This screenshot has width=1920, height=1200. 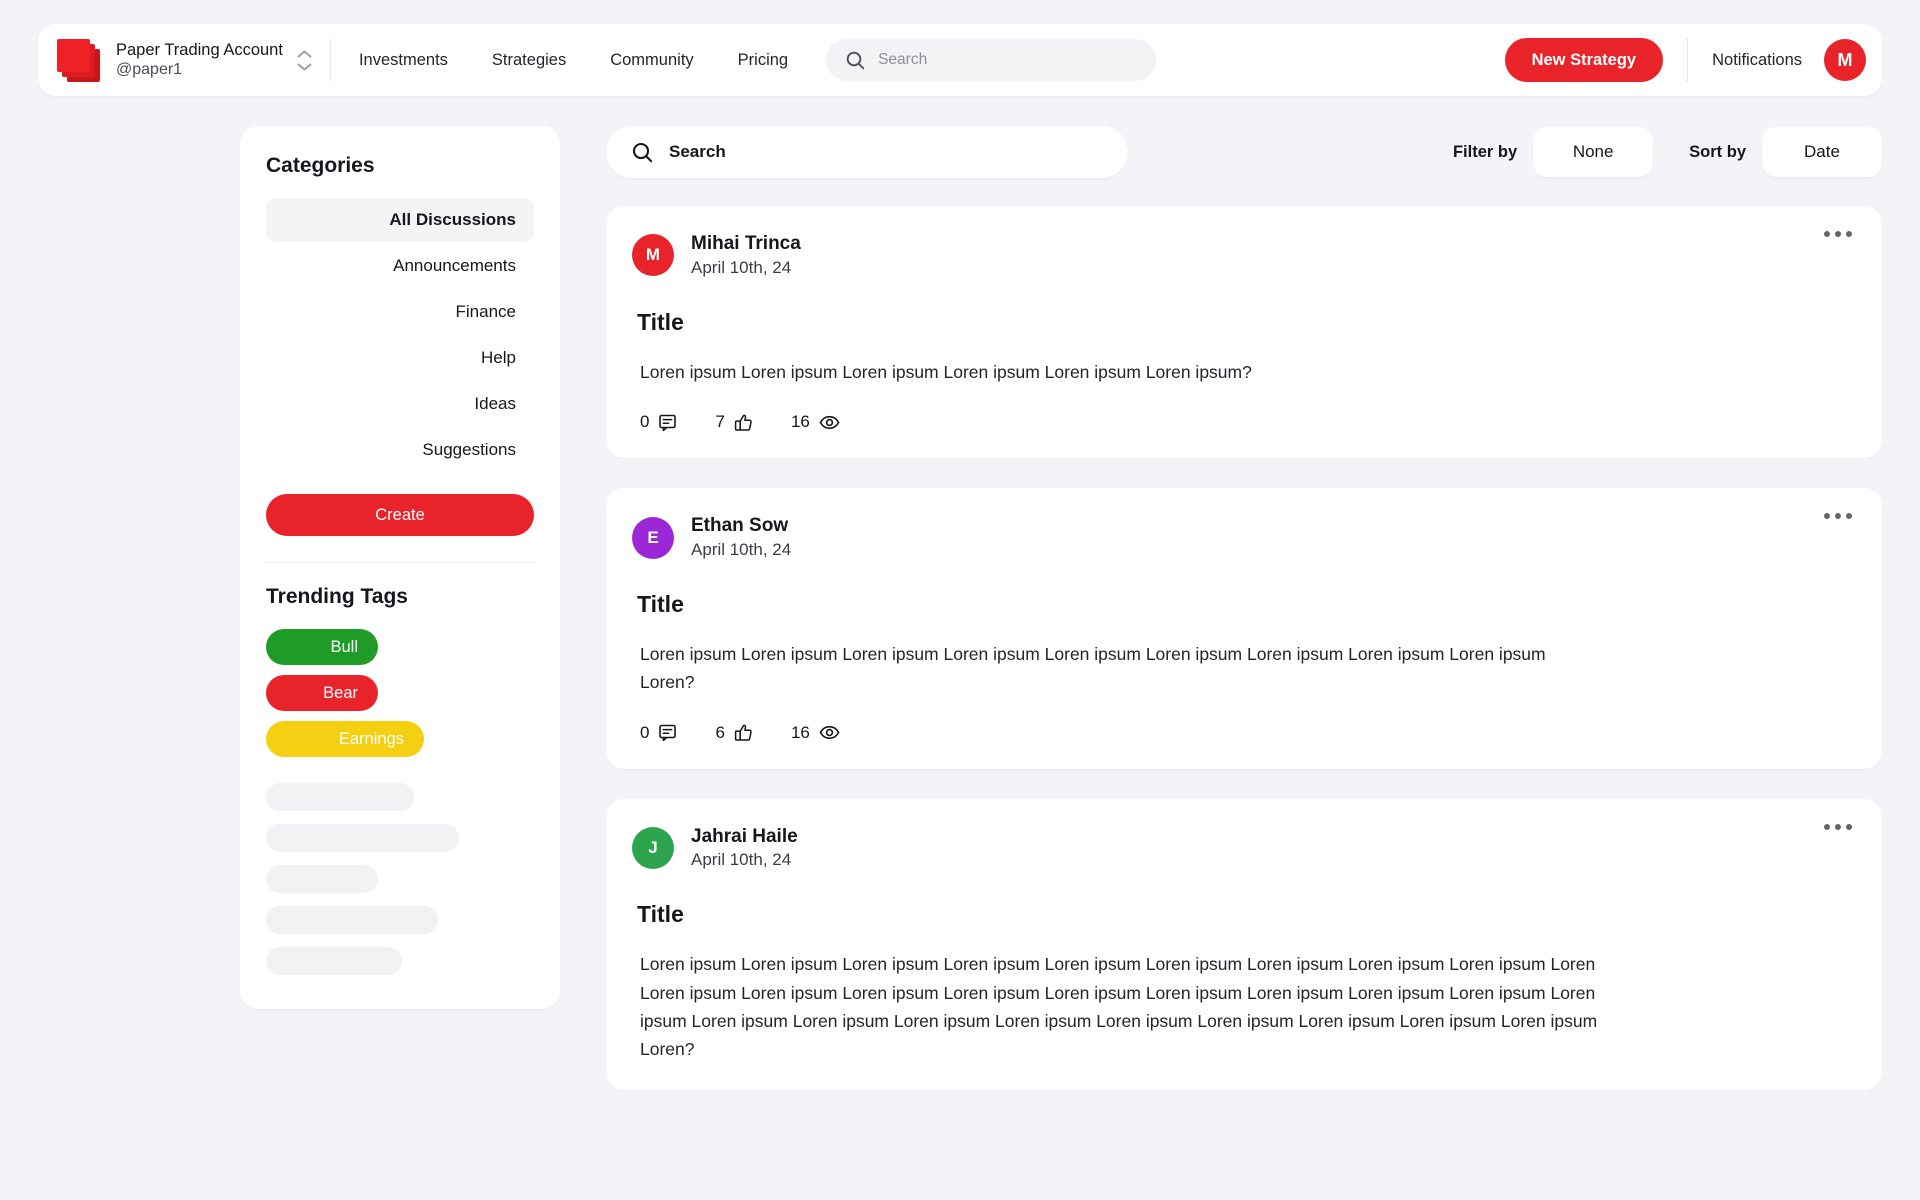 What do you see at coordinates (400, 266) in the screenshot?
I see `sidebar-item-announcements: Announcements` at bounding box center [400, 266].